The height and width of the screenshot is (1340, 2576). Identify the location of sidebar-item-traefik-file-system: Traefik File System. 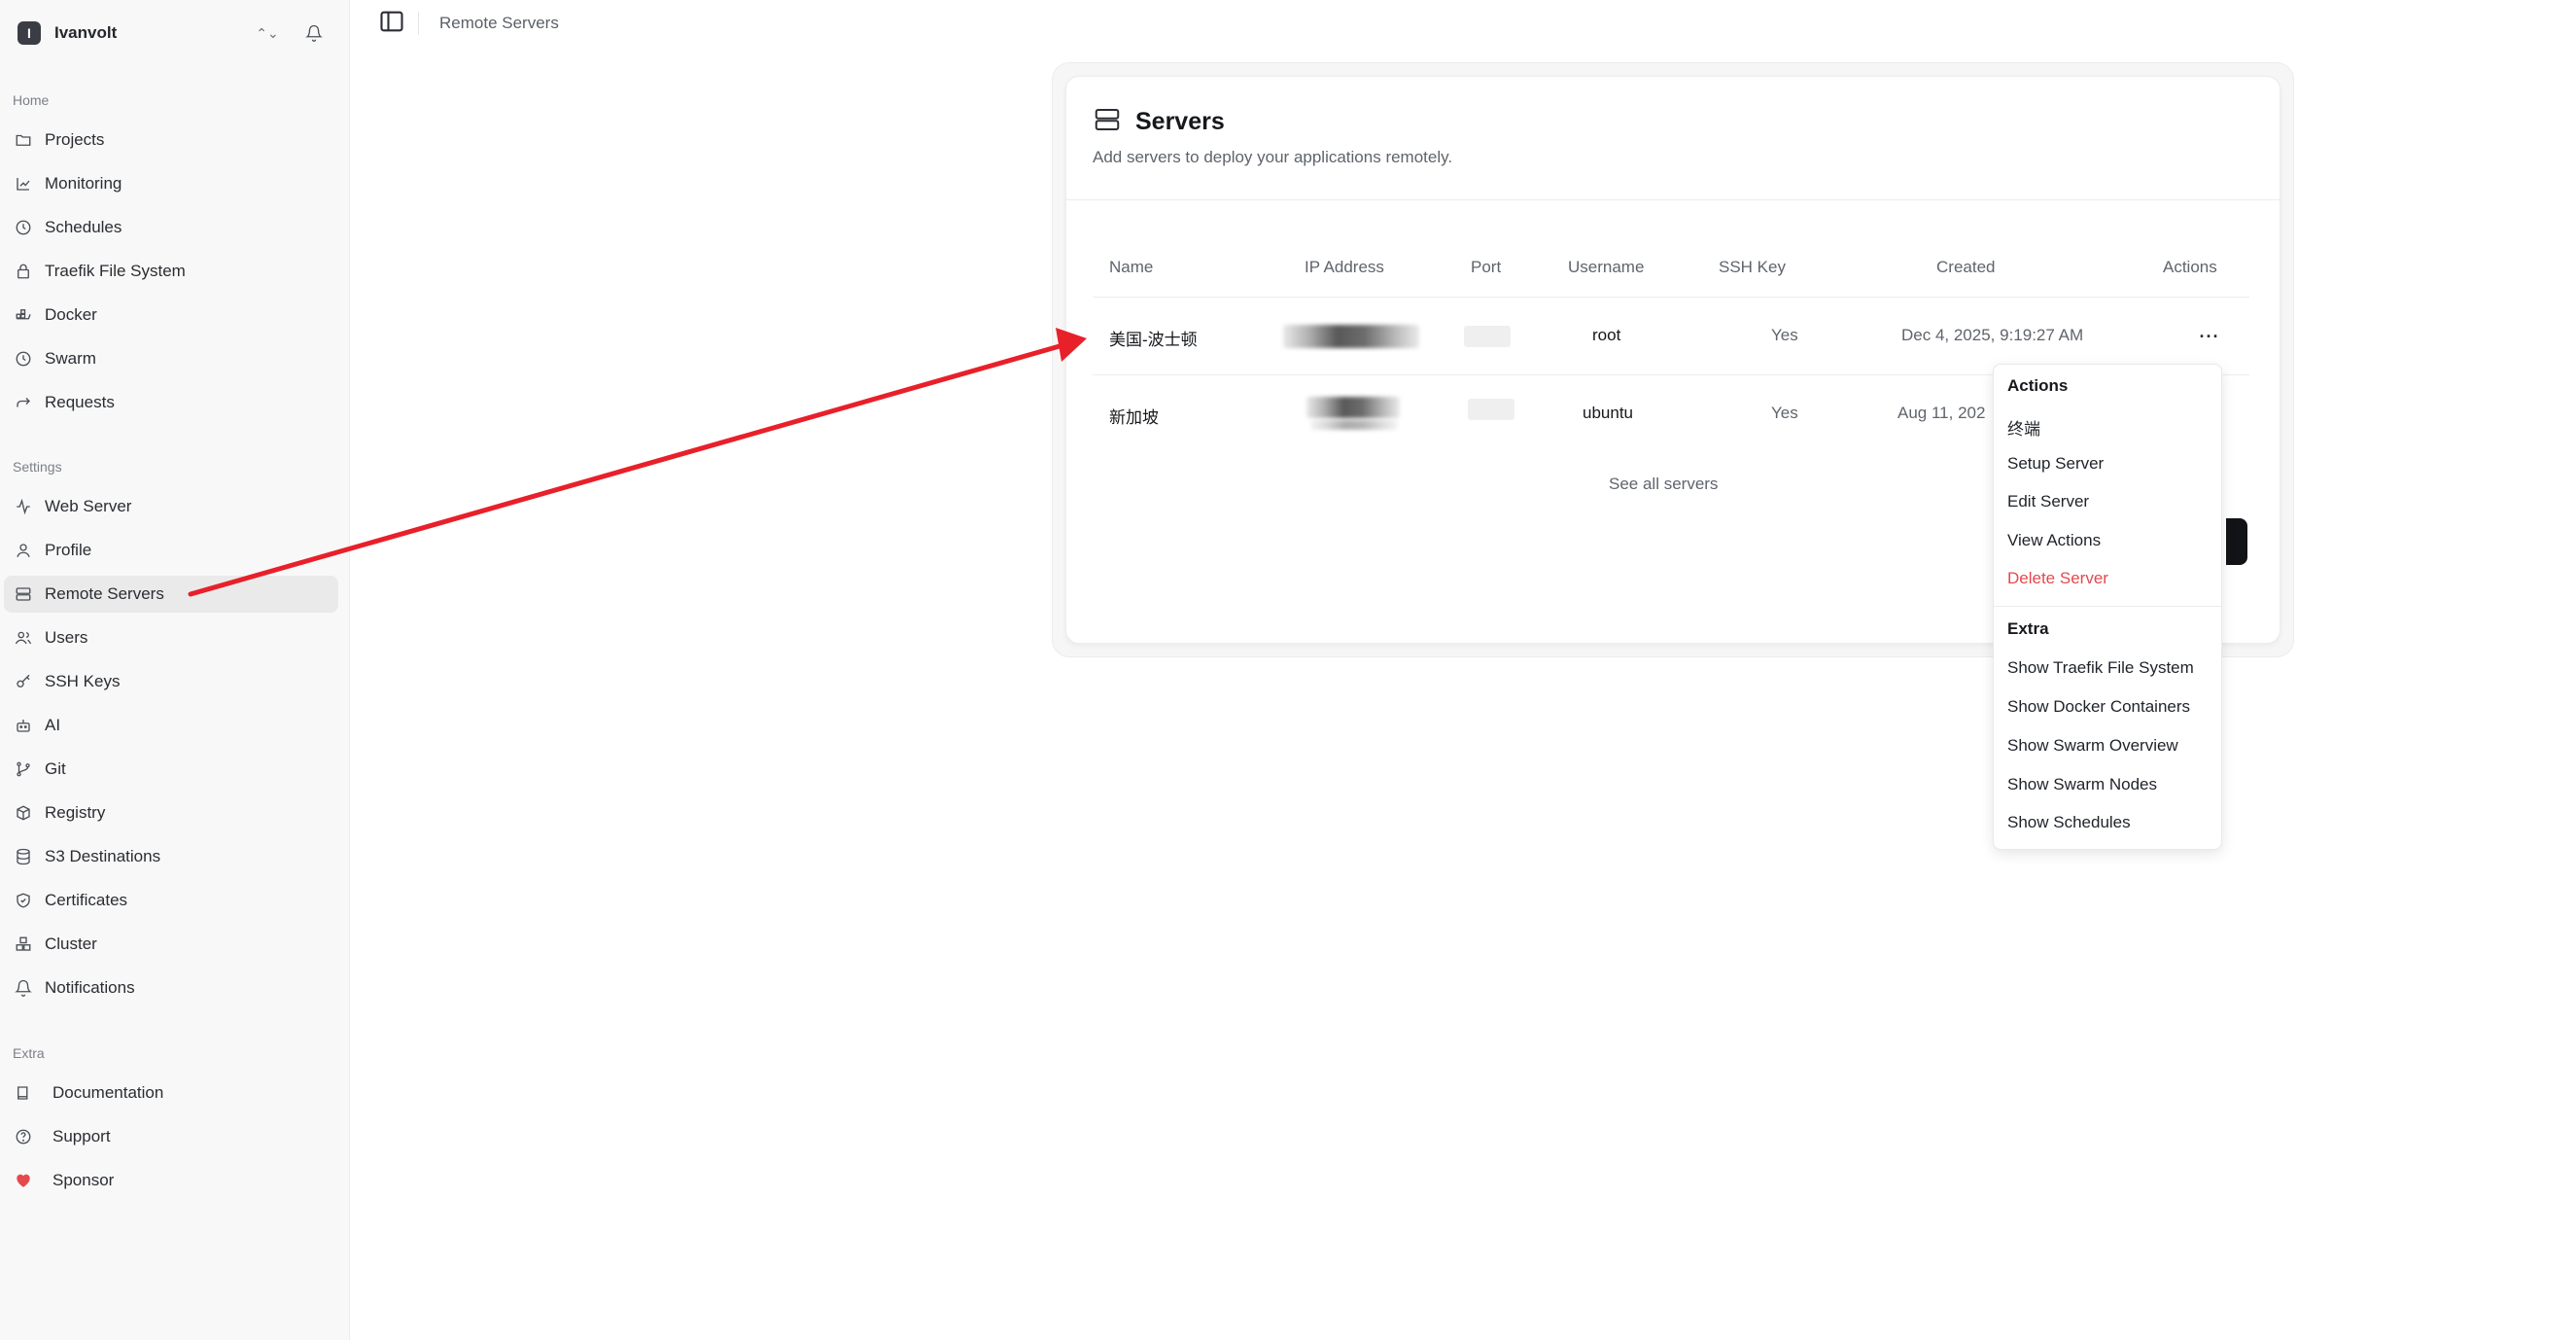
(171, 271).